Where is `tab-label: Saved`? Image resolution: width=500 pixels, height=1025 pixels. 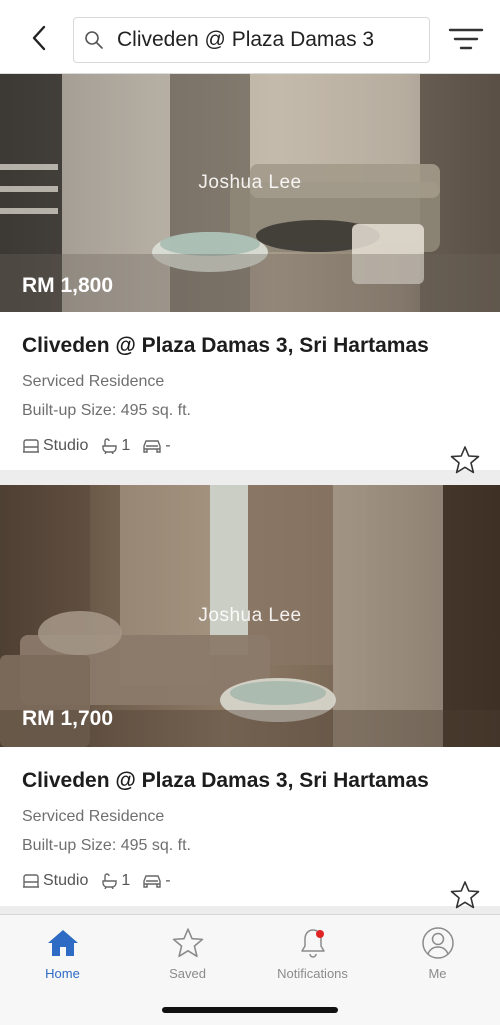 tab-label: Saved is located at coordinates (187, 973).